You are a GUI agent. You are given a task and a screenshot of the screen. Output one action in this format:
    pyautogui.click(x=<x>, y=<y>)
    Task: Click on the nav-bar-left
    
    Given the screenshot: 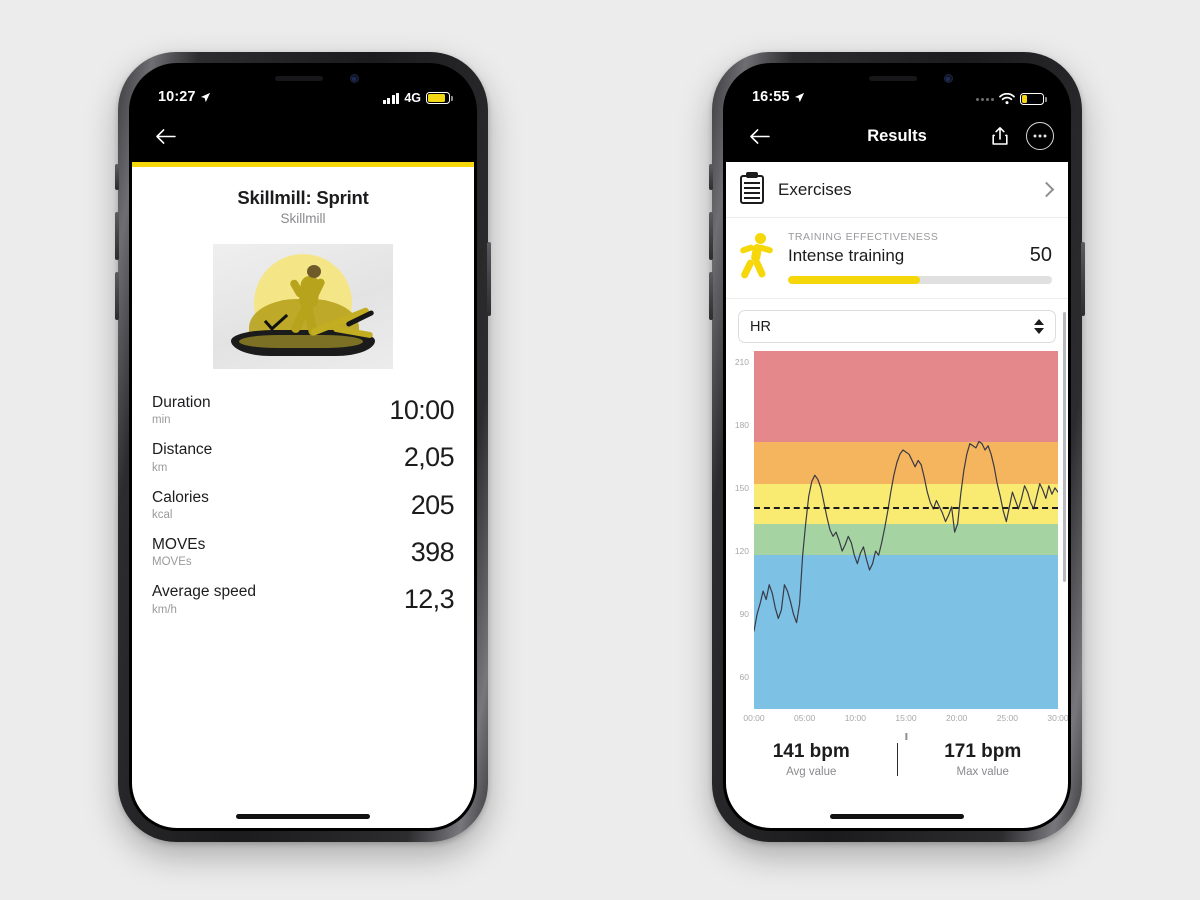 What is the action you would take?
    pyautogui.click(x=303, y=136)
    